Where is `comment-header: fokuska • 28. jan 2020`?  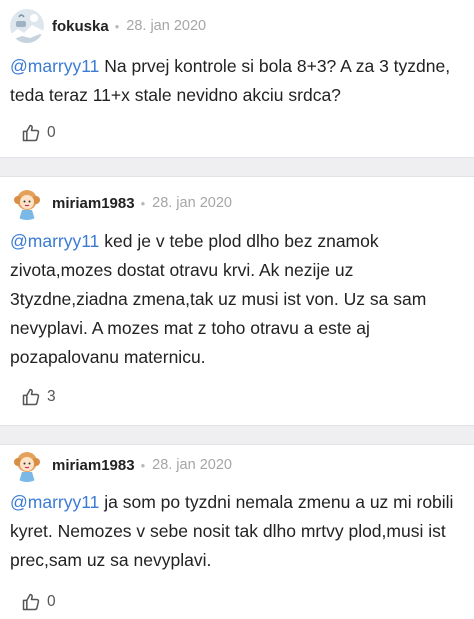 comment-header: fokuska • 28. jan 2020 is located at coordinates (108, 26).